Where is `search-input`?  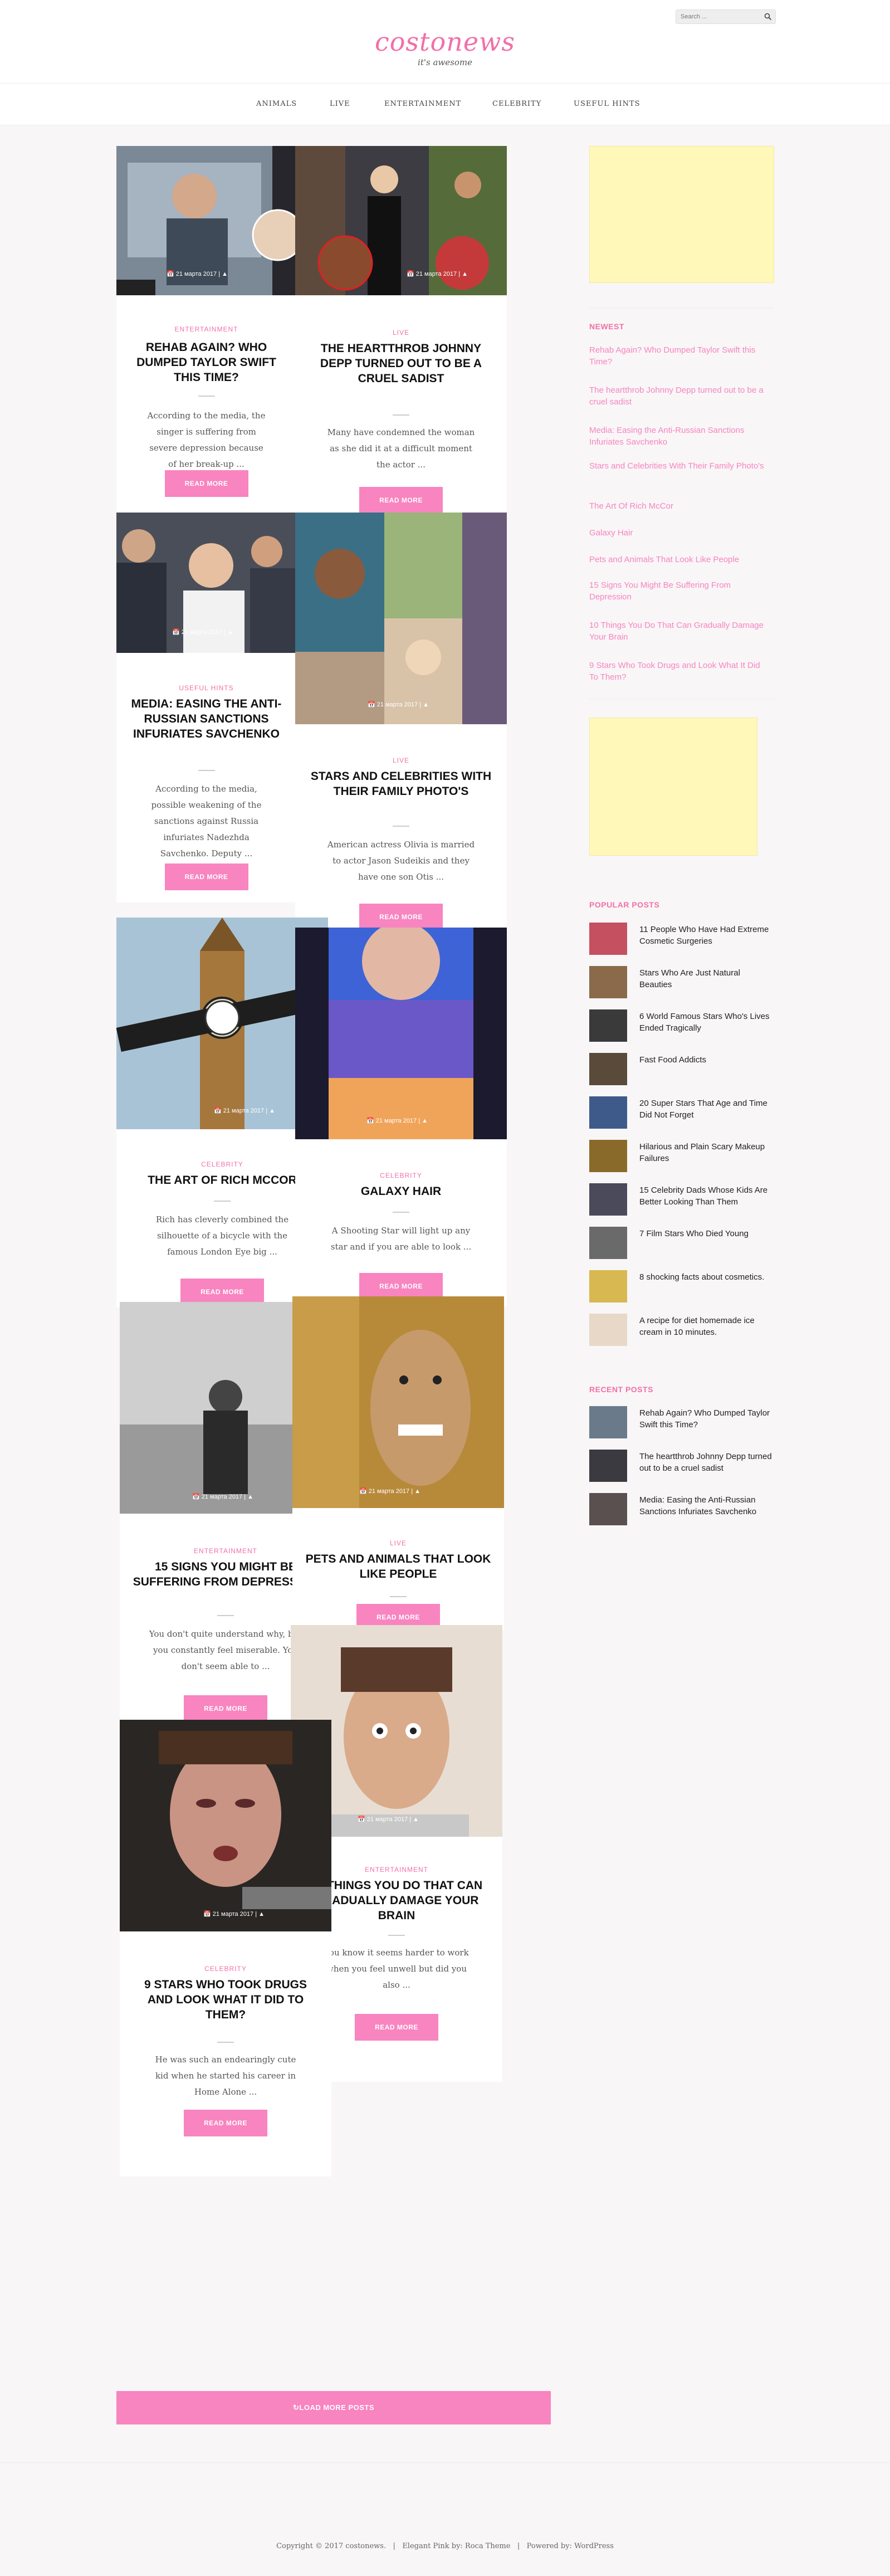
search-input is located at coordinates (718, 16).